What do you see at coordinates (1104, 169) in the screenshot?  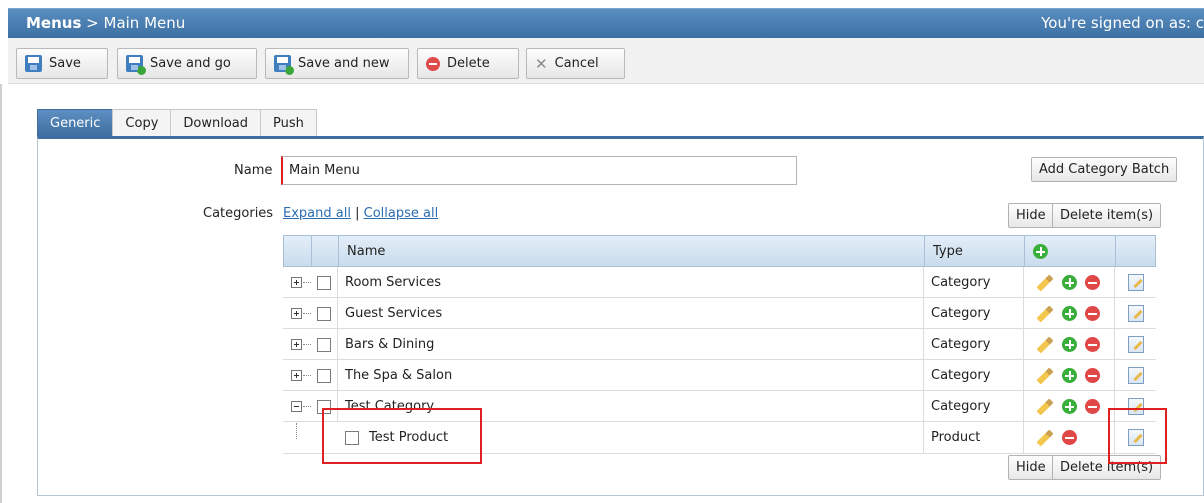 I see `add-category-batch-button: Add Category Batch` at bounding box center [1104, 169].